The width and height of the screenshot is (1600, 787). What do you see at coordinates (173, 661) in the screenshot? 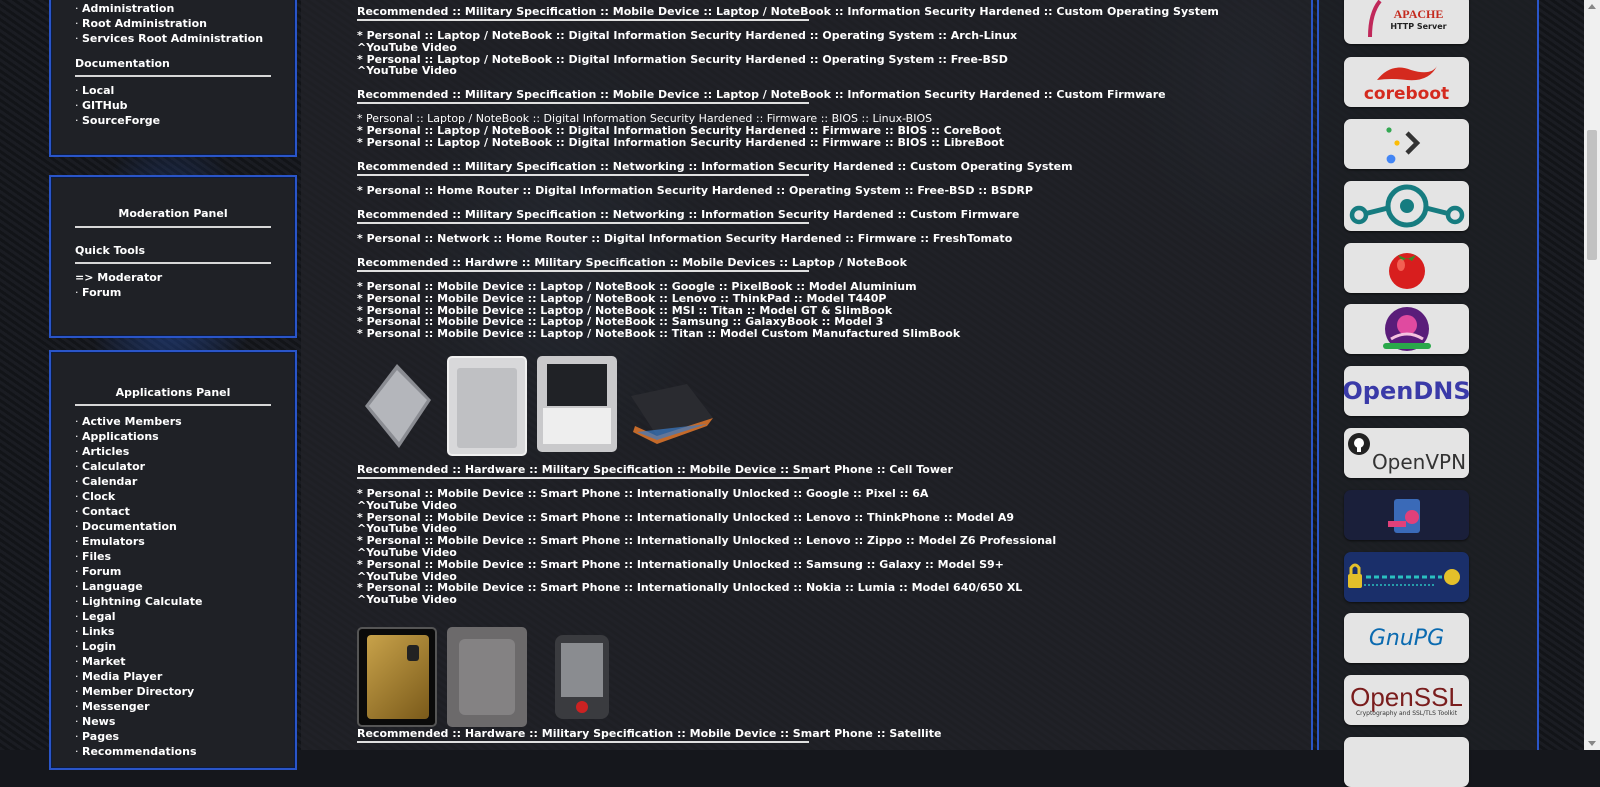
I see `sidebar-app-link: · Market` at bounding box center [173, 661].